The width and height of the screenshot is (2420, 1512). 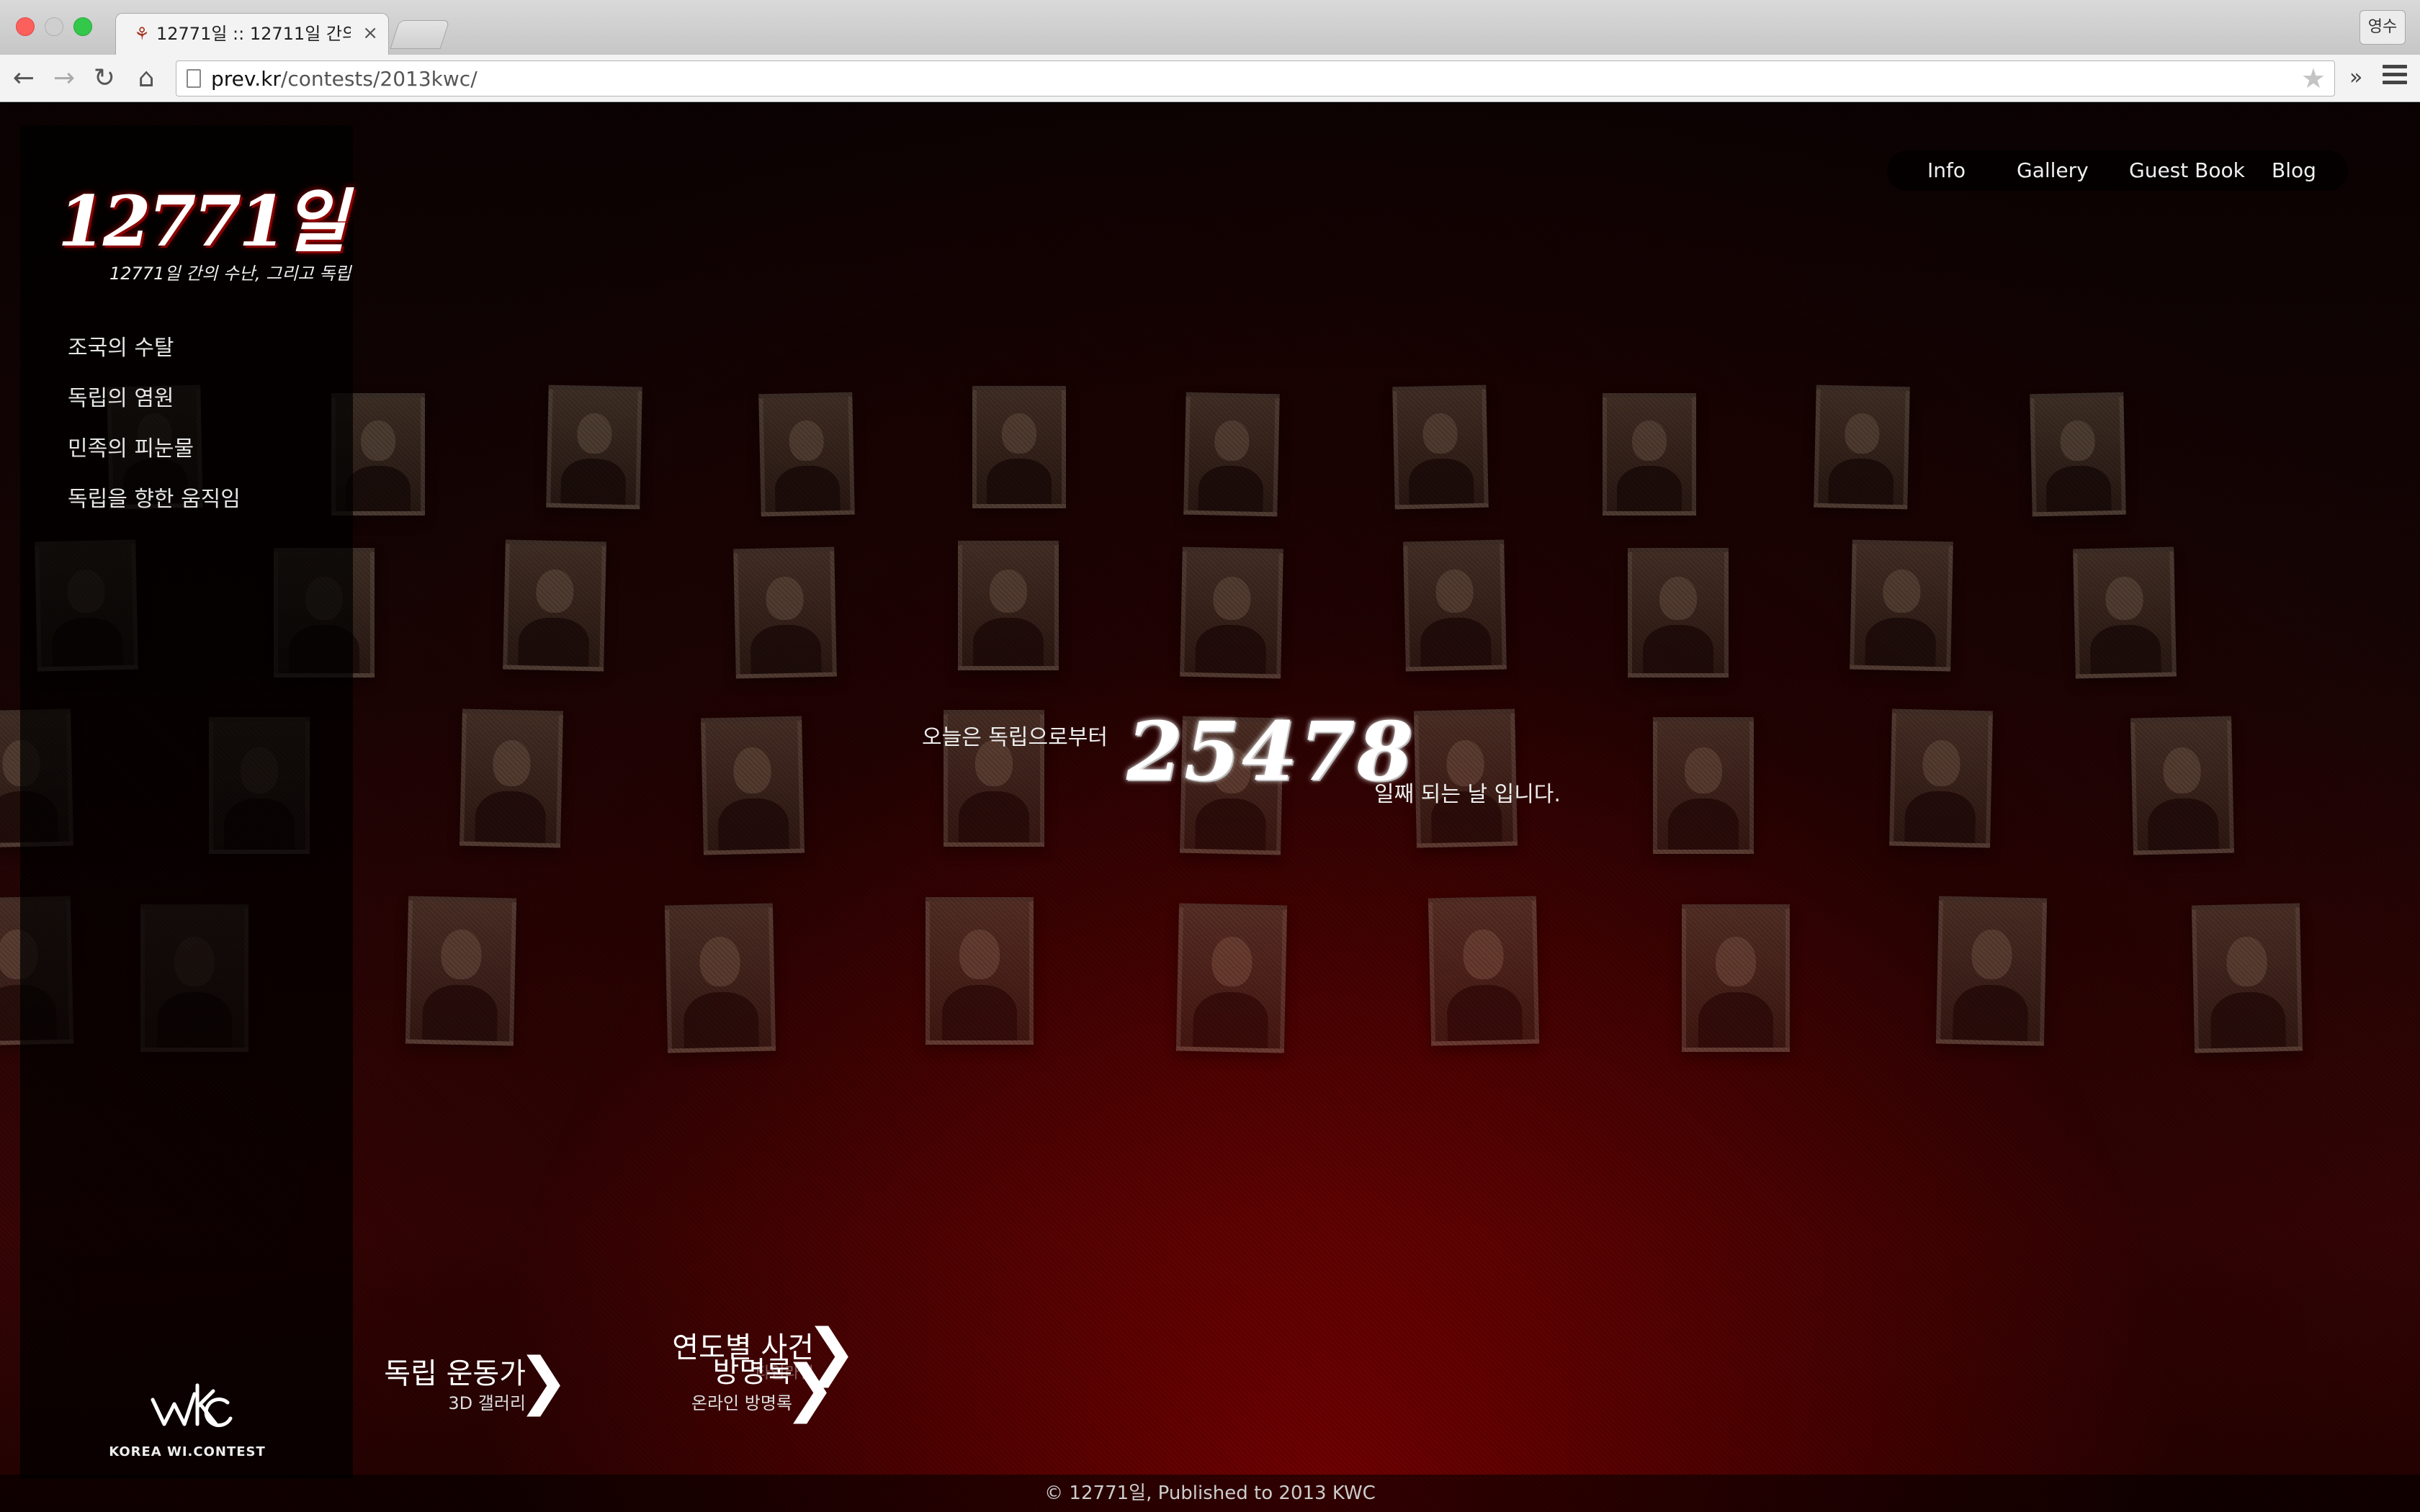 I want to click on days-counter: 25478, so click(x=1270, y=752).